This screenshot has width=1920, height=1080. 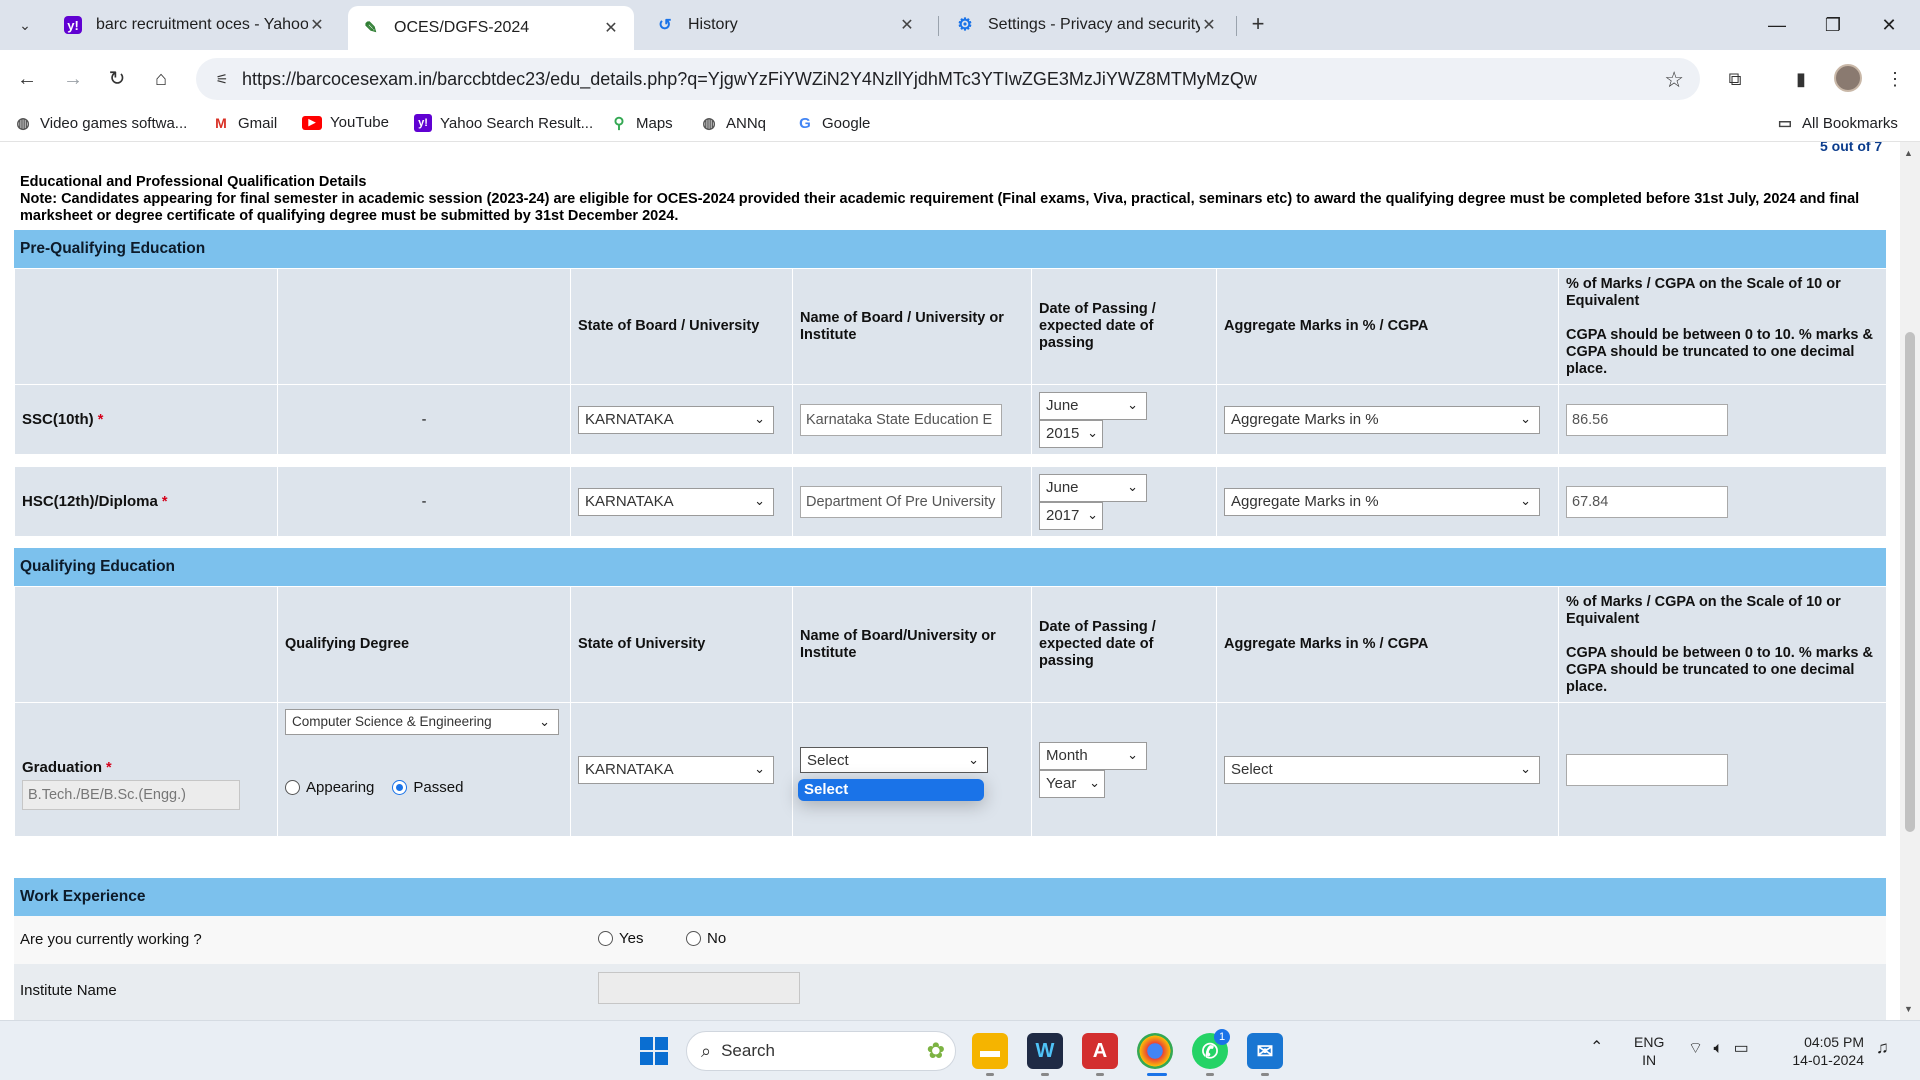 I want to click on bookmark-item: G Google, so click(x=833, y=123).